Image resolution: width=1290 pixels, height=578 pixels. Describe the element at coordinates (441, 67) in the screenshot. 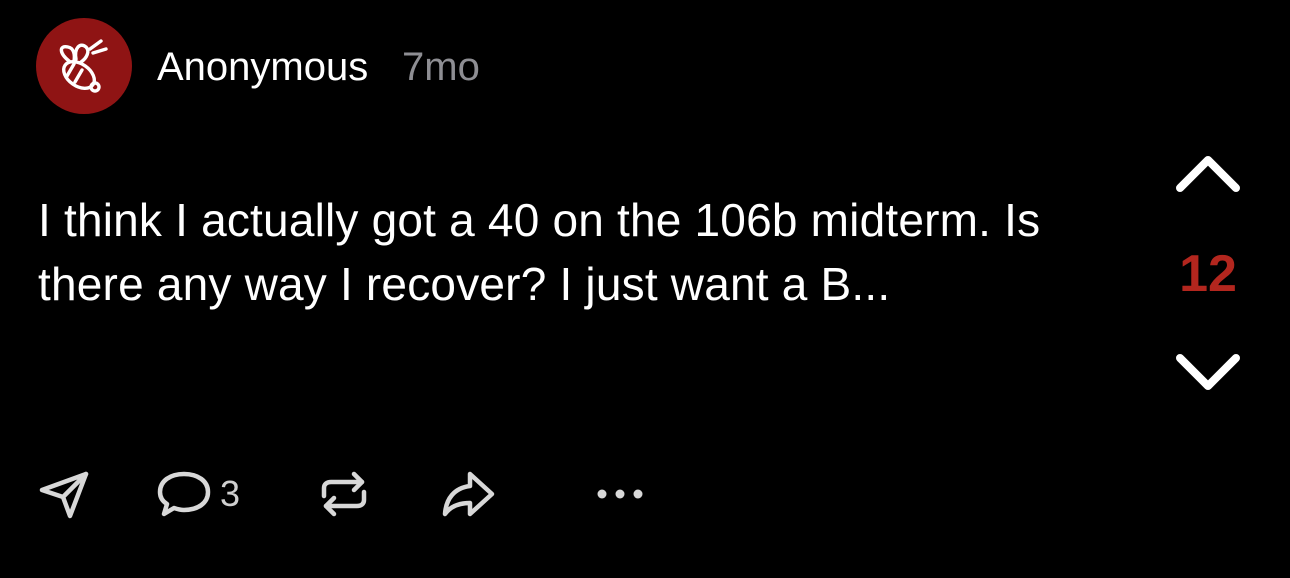

I see `post-age: 7mo` at that location.